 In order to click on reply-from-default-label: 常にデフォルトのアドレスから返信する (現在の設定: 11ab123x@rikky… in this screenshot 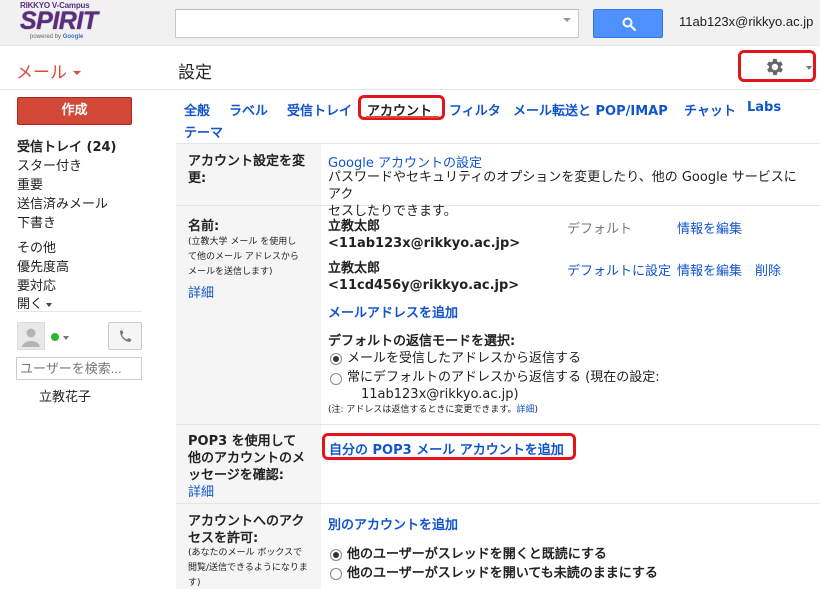, I will do `click(503, 386)`.